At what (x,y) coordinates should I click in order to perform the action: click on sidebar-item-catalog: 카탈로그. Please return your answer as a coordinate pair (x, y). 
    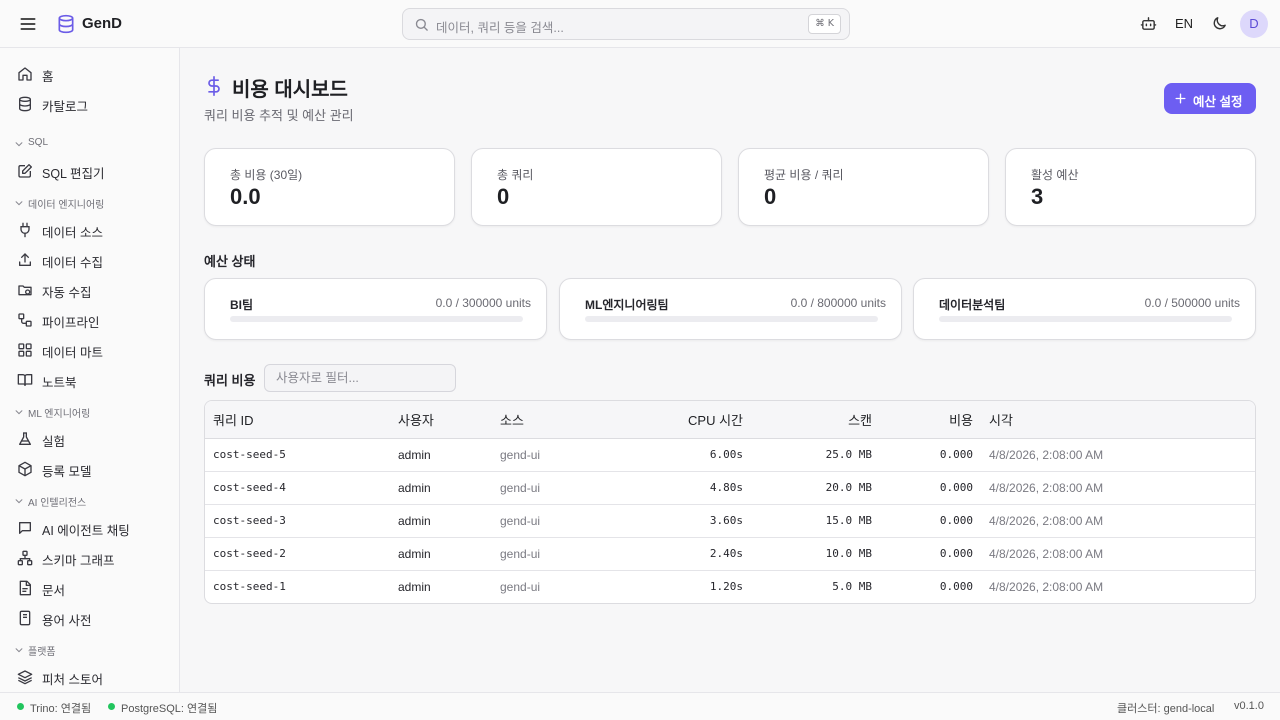
    Looking at the image, I should click on (90, 104).